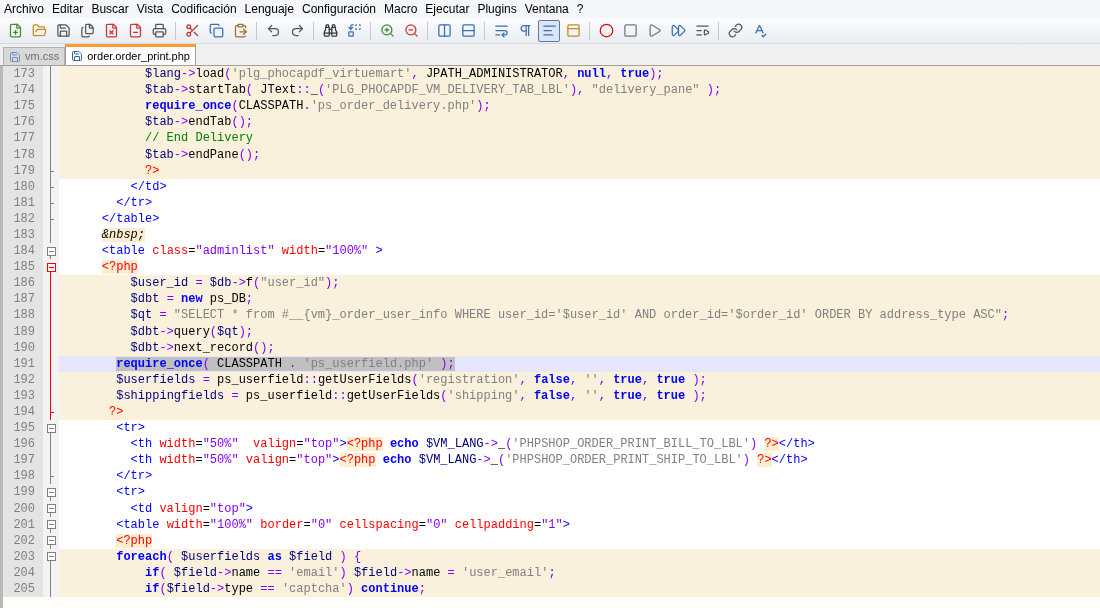 The width and height of the screenshot is (1100, 608). I want to click on menu-item: Vista, so click(150, 9).